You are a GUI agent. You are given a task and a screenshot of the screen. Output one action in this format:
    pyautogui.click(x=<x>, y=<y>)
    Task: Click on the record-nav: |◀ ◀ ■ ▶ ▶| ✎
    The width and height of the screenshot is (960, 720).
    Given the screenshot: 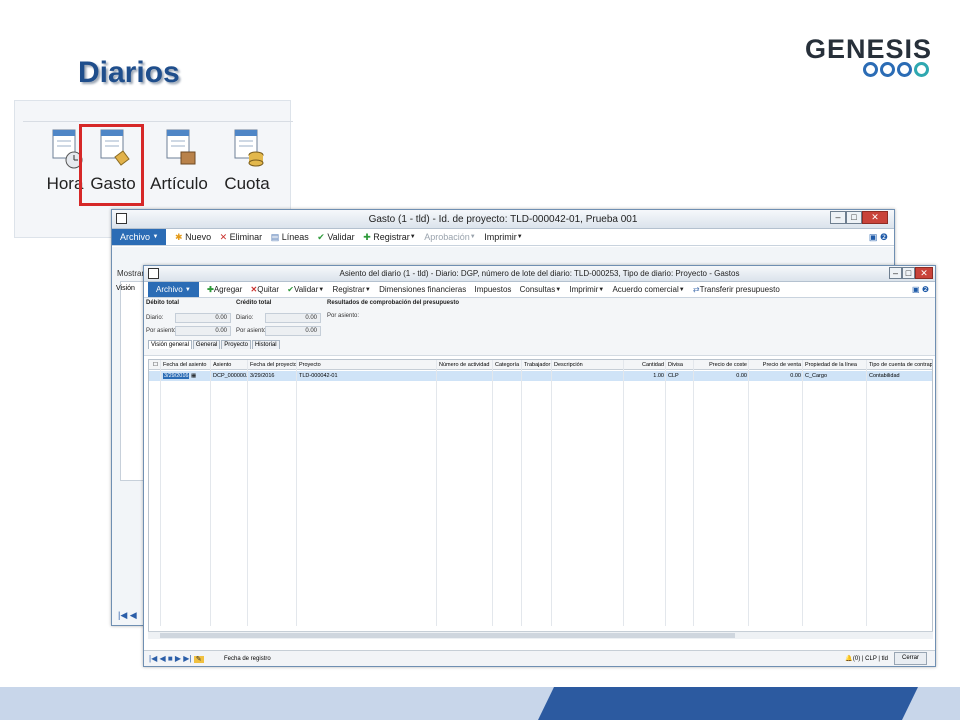 What is the action you would take?
    pyautogui.click(x=176, y=659)
    